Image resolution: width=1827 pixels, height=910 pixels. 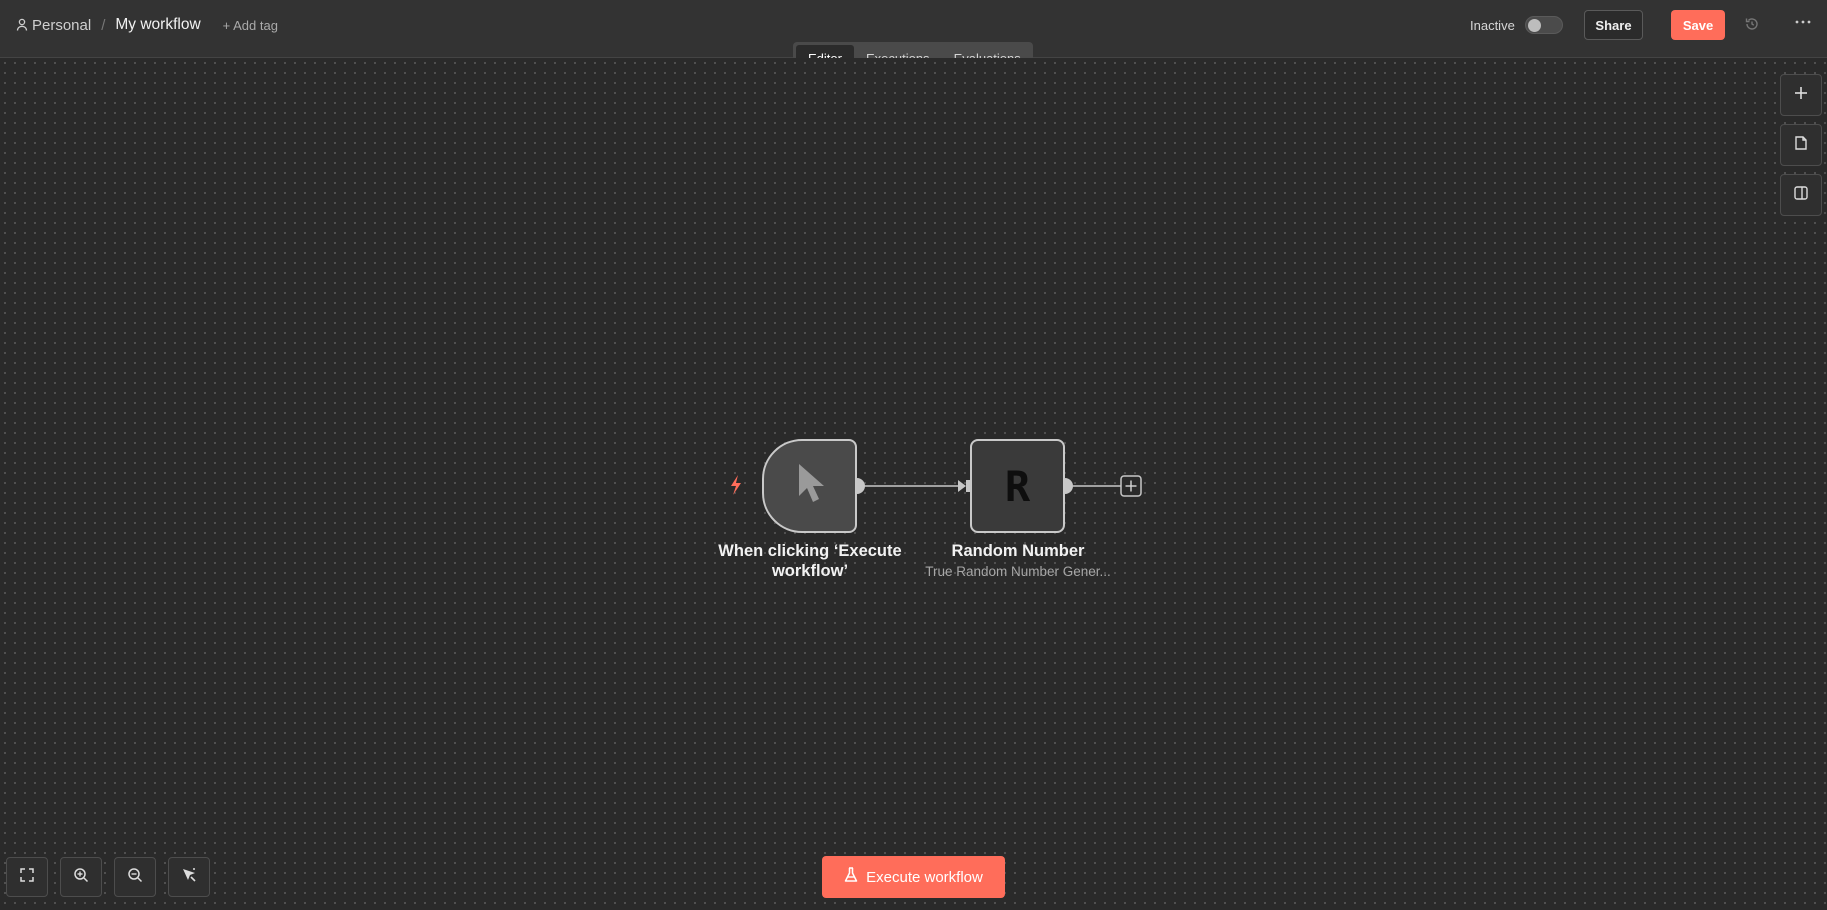 What do you see at coordinates (1131, 486) in the screenshot?
I see `add-node-plus-icon` at bounding box center [1131, 486].